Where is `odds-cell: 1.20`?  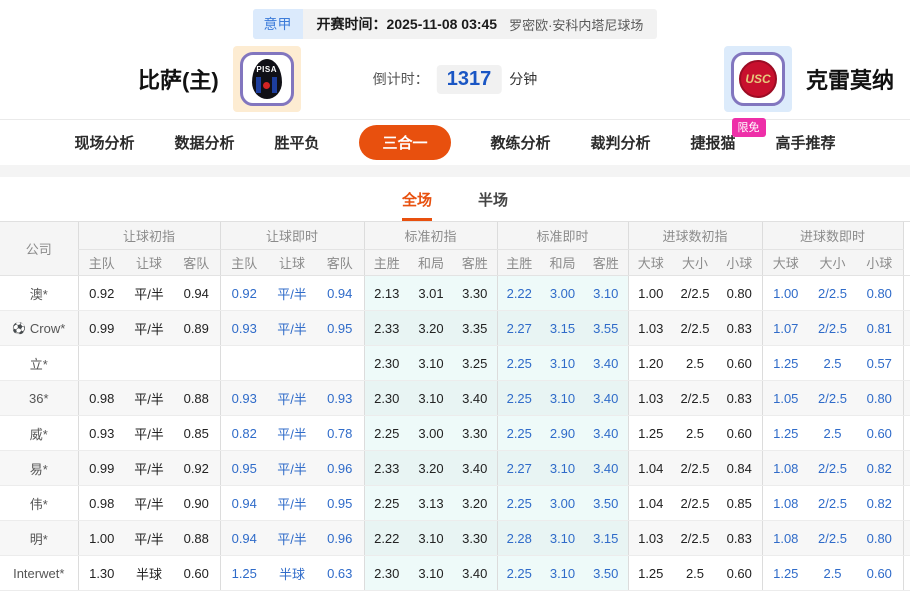
odds-cell: 1.20 is located at coordinates (650, 363).